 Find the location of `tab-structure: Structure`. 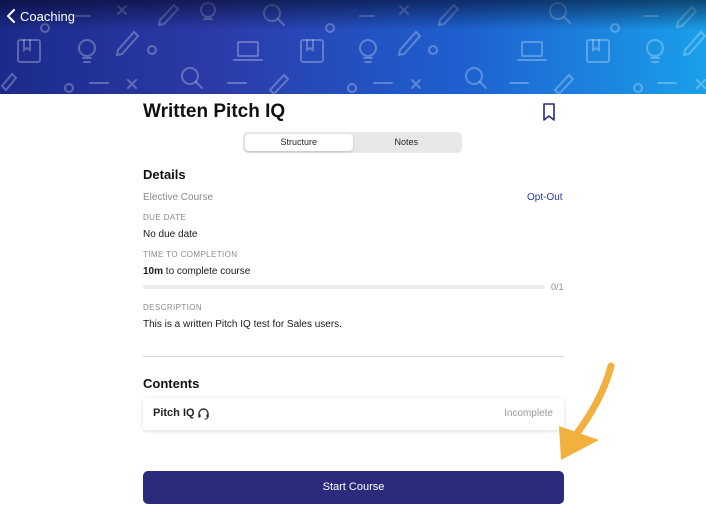

tab-structure: Structure is located at coordinates (299, 142).